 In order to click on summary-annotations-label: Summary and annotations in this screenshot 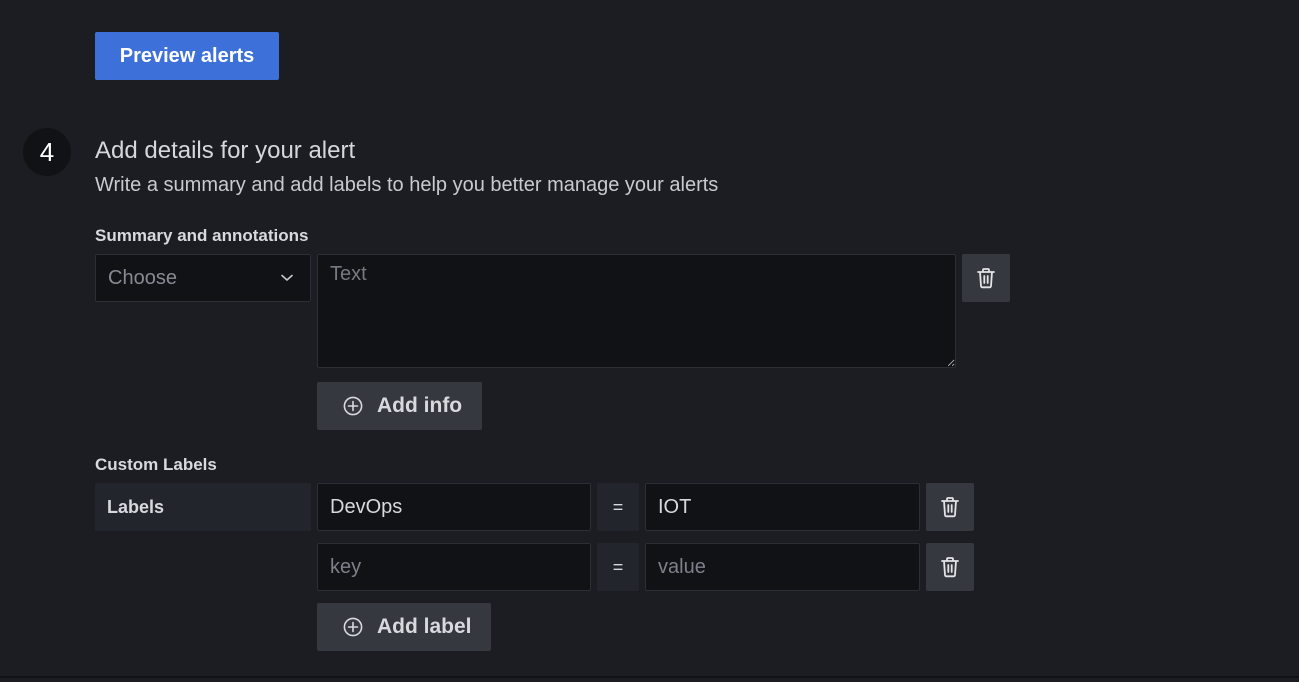, I will do `click(202, 235)`.